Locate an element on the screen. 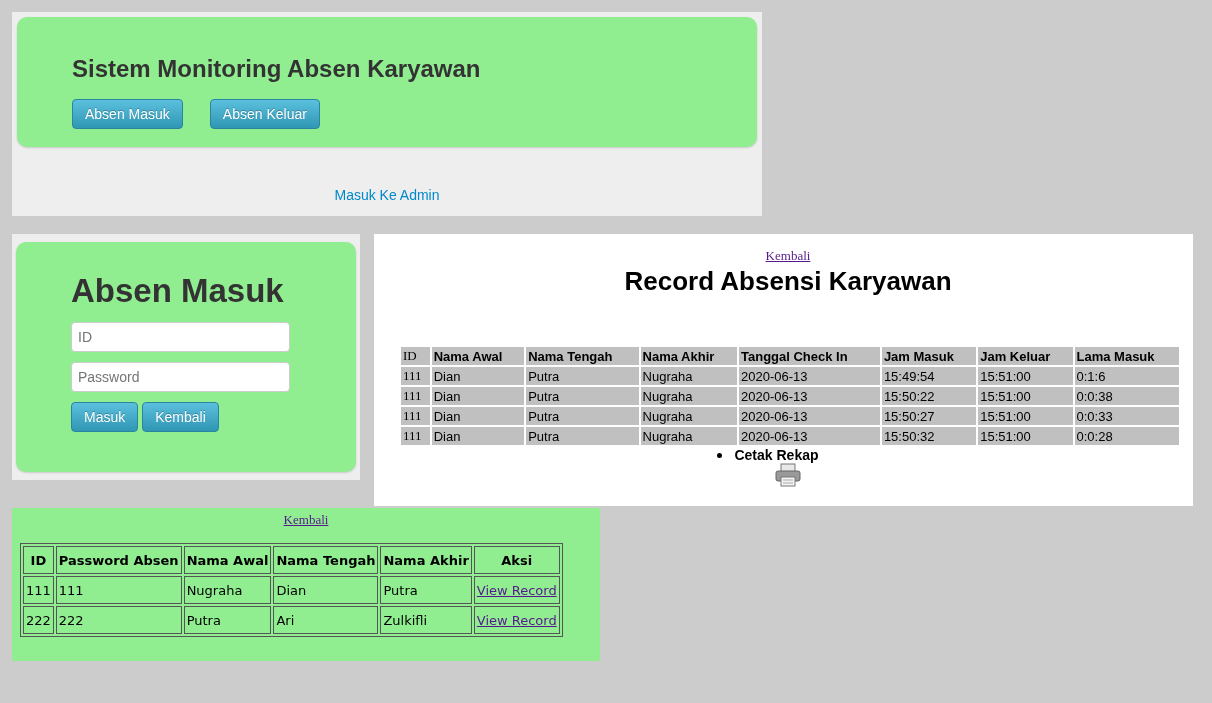  table-cell: 15:49:54 is located at coordinates (929, 376).